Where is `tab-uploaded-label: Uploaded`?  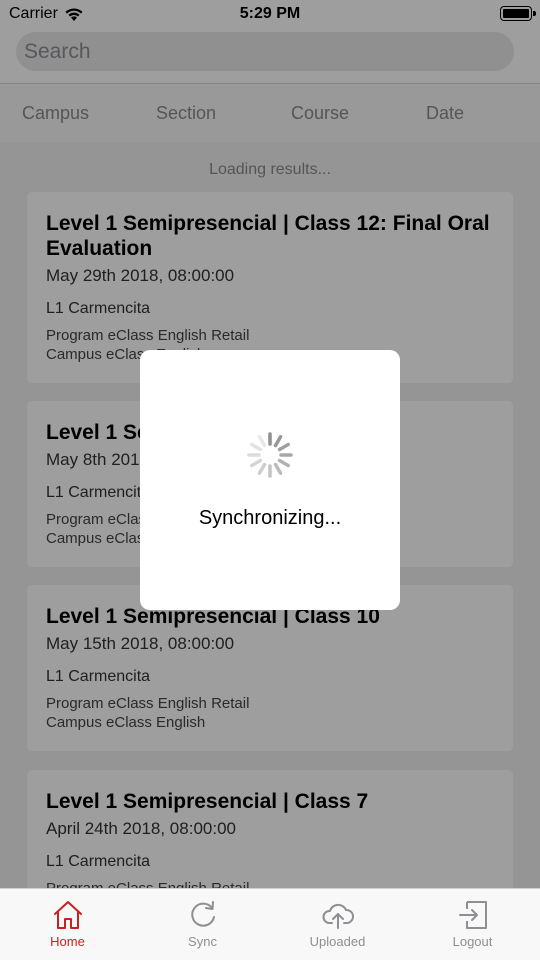 tab-uploaded-label: Uploaded is located at coordinates (337, 941).